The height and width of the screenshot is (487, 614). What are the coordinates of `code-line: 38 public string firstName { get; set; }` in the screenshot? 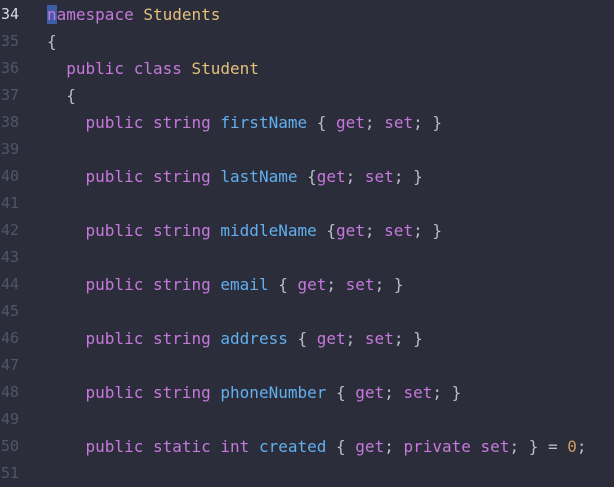 It's located at (307, 122).